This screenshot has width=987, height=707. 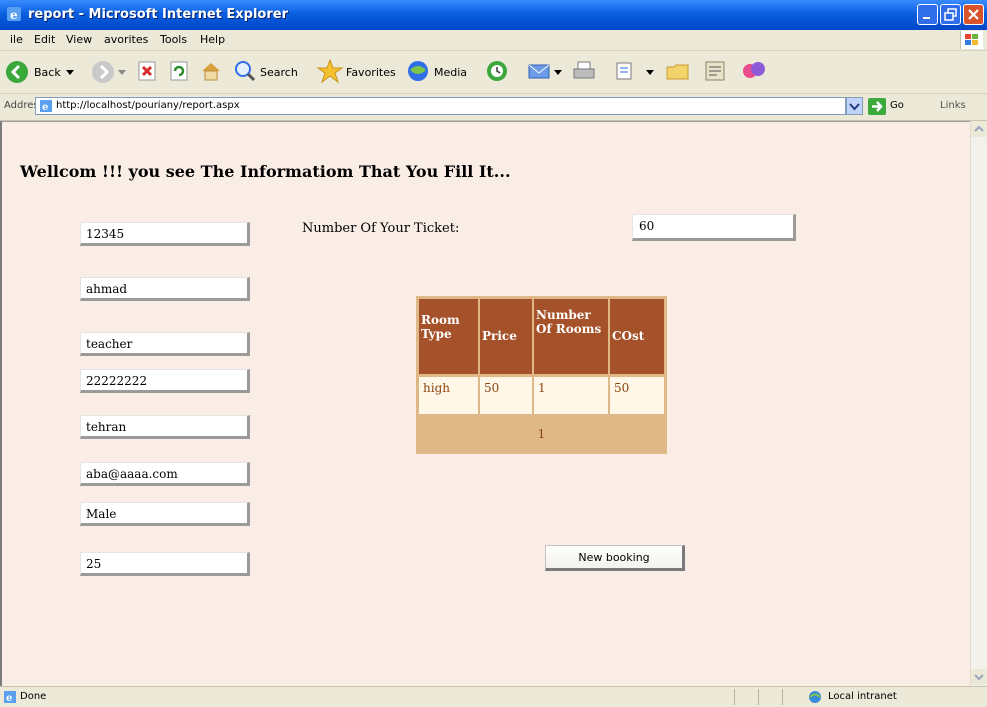 What do you see at coordinates (448, 336) in the screenshot?
I see `header-room-type: Room Type` at bounding box center [448, 336].